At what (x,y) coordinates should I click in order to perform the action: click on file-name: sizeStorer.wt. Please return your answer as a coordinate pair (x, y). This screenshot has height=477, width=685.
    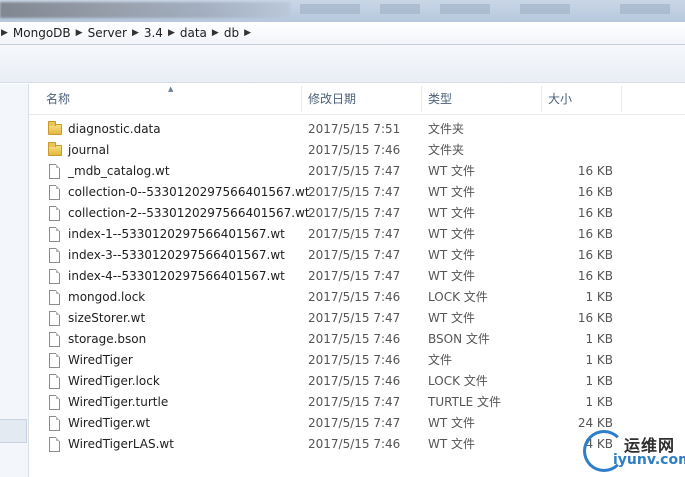
    Looking at the image, I should click on (107, 318).